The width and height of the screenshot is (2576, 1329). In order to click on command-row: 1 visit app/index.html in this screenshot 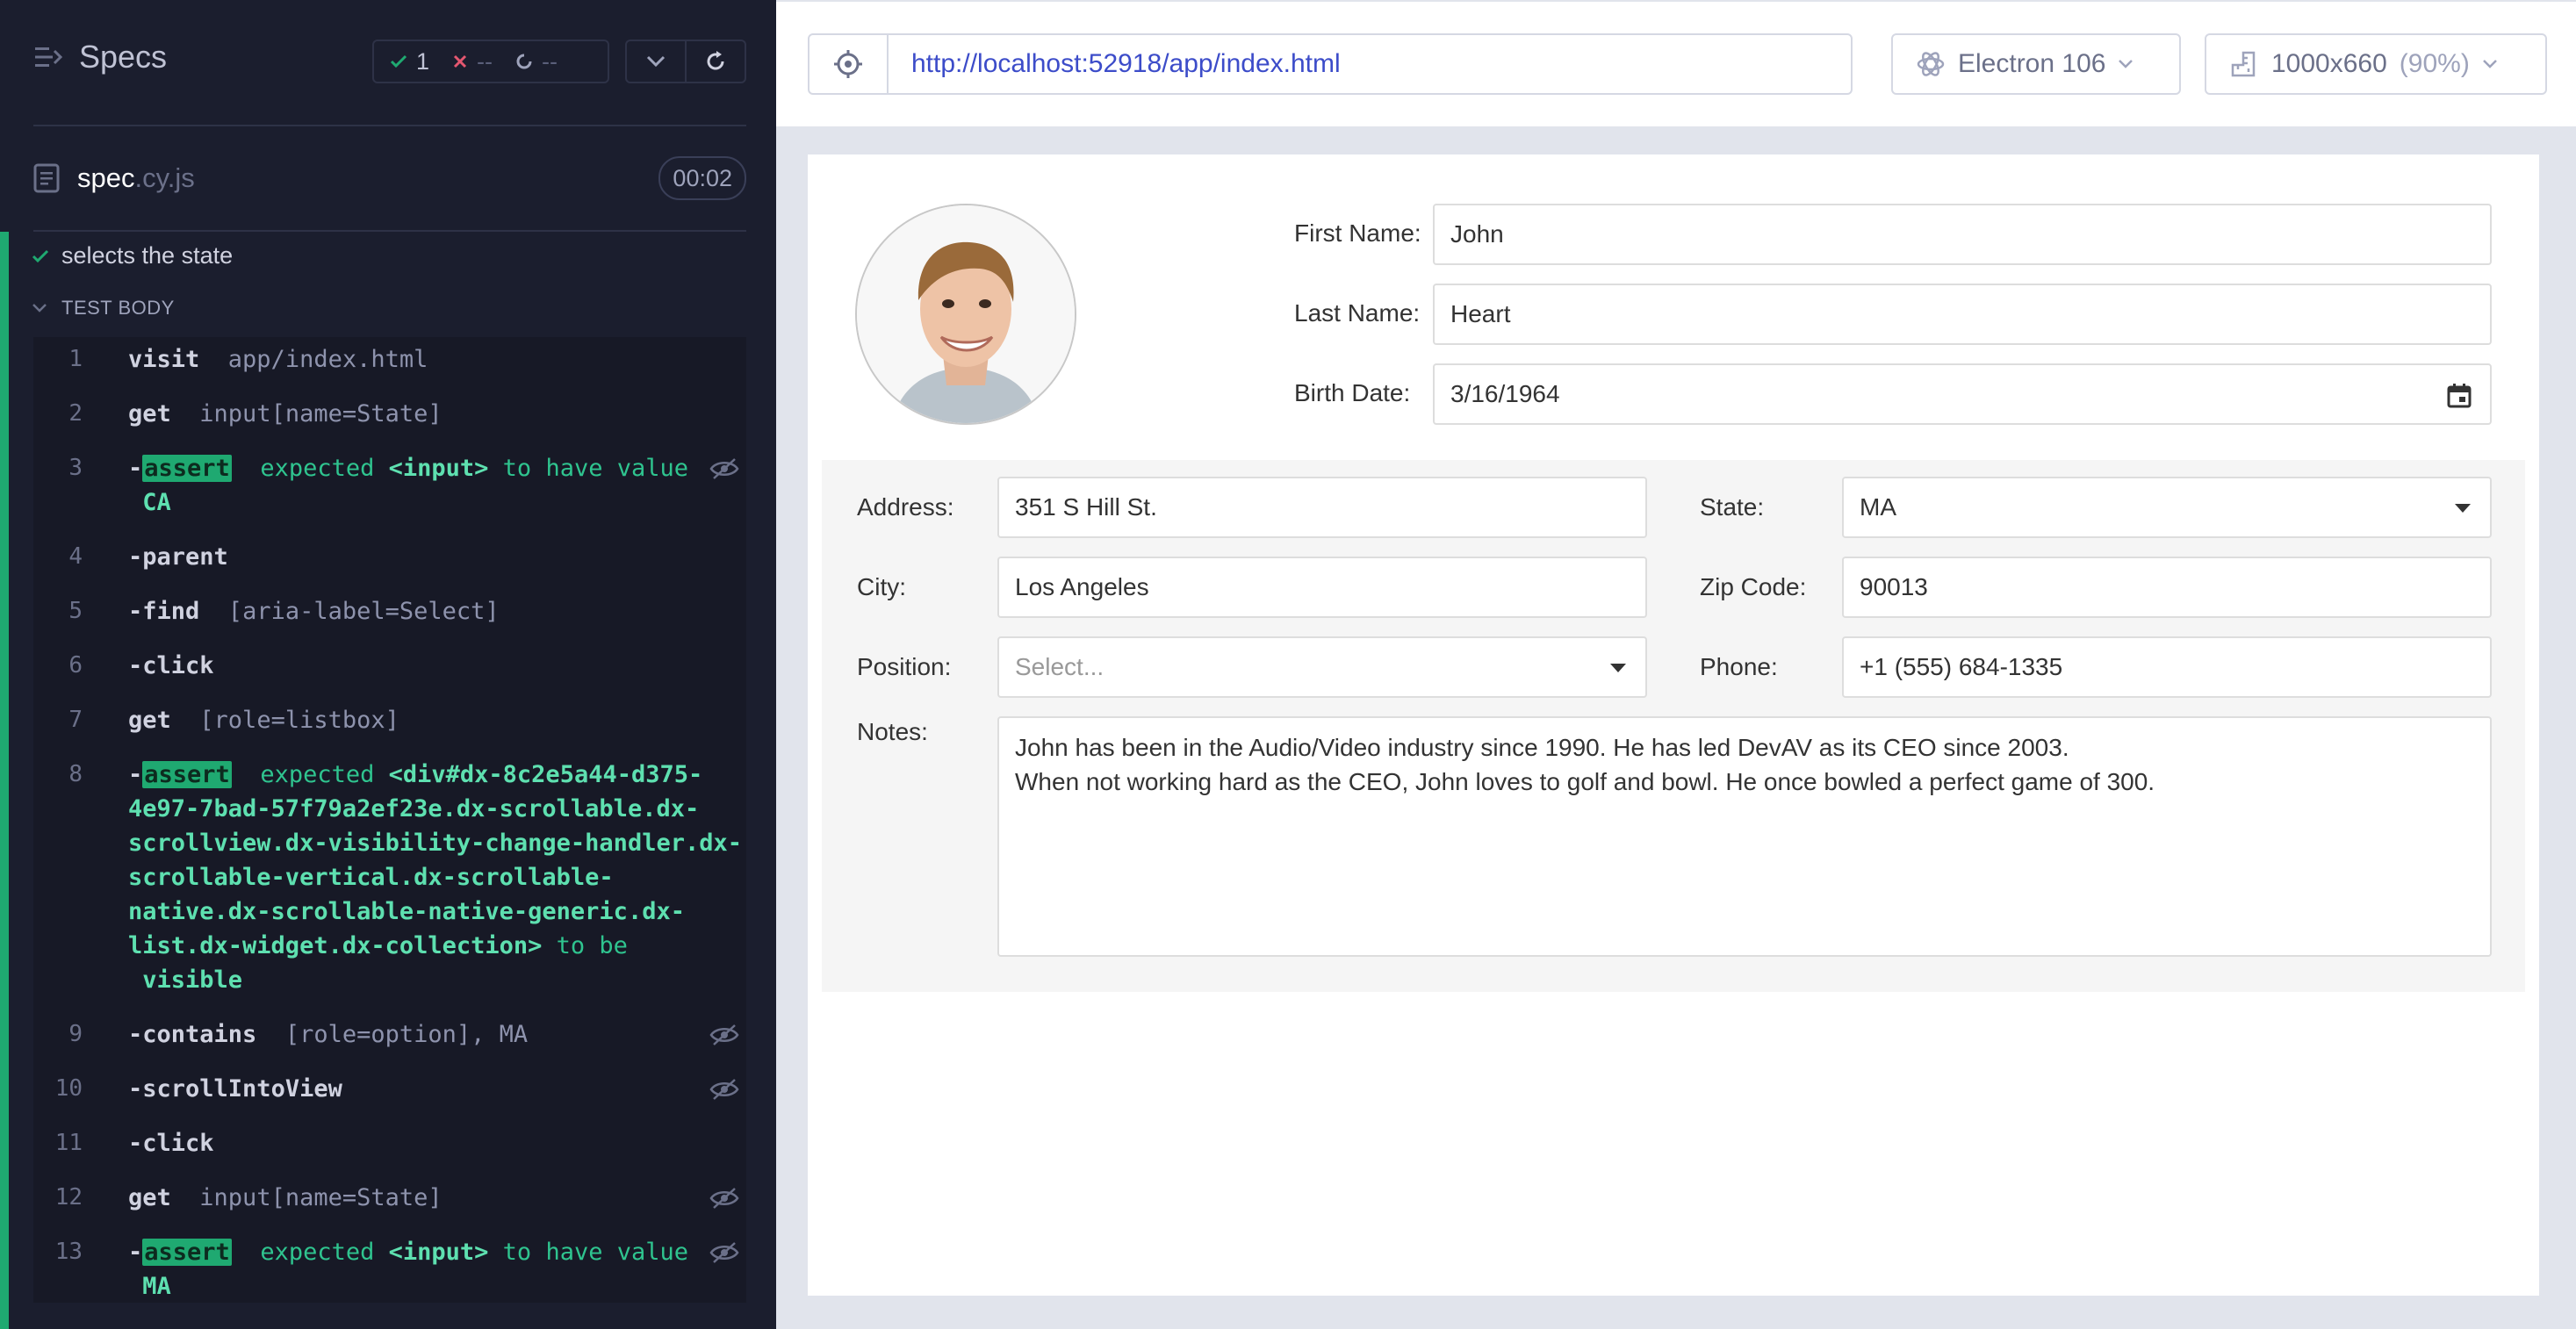, I will do `click(389, 359)`.